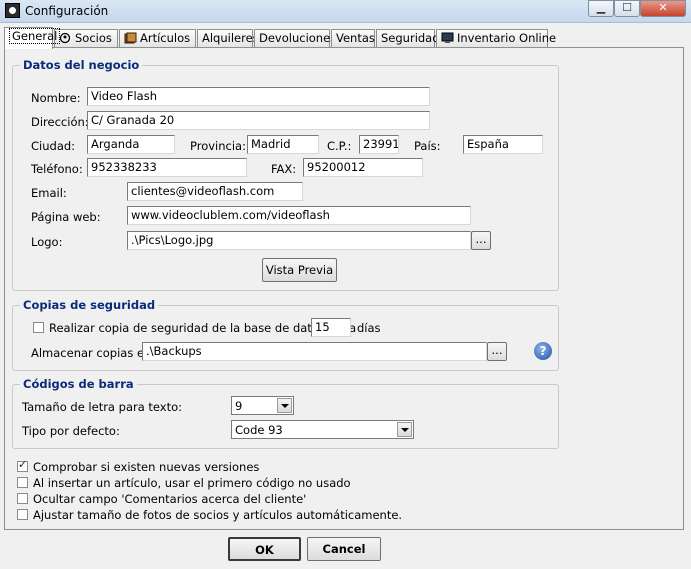 The image size is (691, 569). What do you see at coordinates (543, 351) in the screenshot?
I see `help-icon: ?` at bounding box center [543, 351].